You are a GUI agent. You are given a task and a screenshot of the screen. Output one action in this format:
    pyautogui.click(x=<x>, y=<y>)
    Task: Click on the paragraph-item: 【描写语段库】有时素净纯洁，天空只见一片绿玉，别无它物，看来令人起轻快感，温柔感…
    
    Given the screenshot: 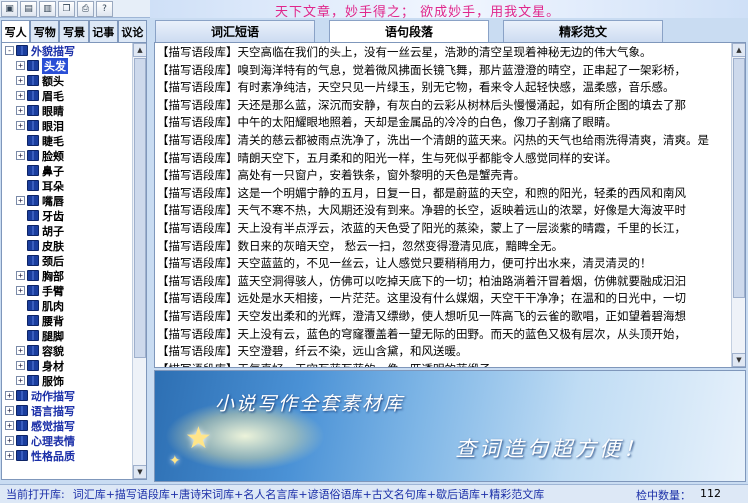 What is the action you would take?
    pyautogui.click(x=444, y=88)
    